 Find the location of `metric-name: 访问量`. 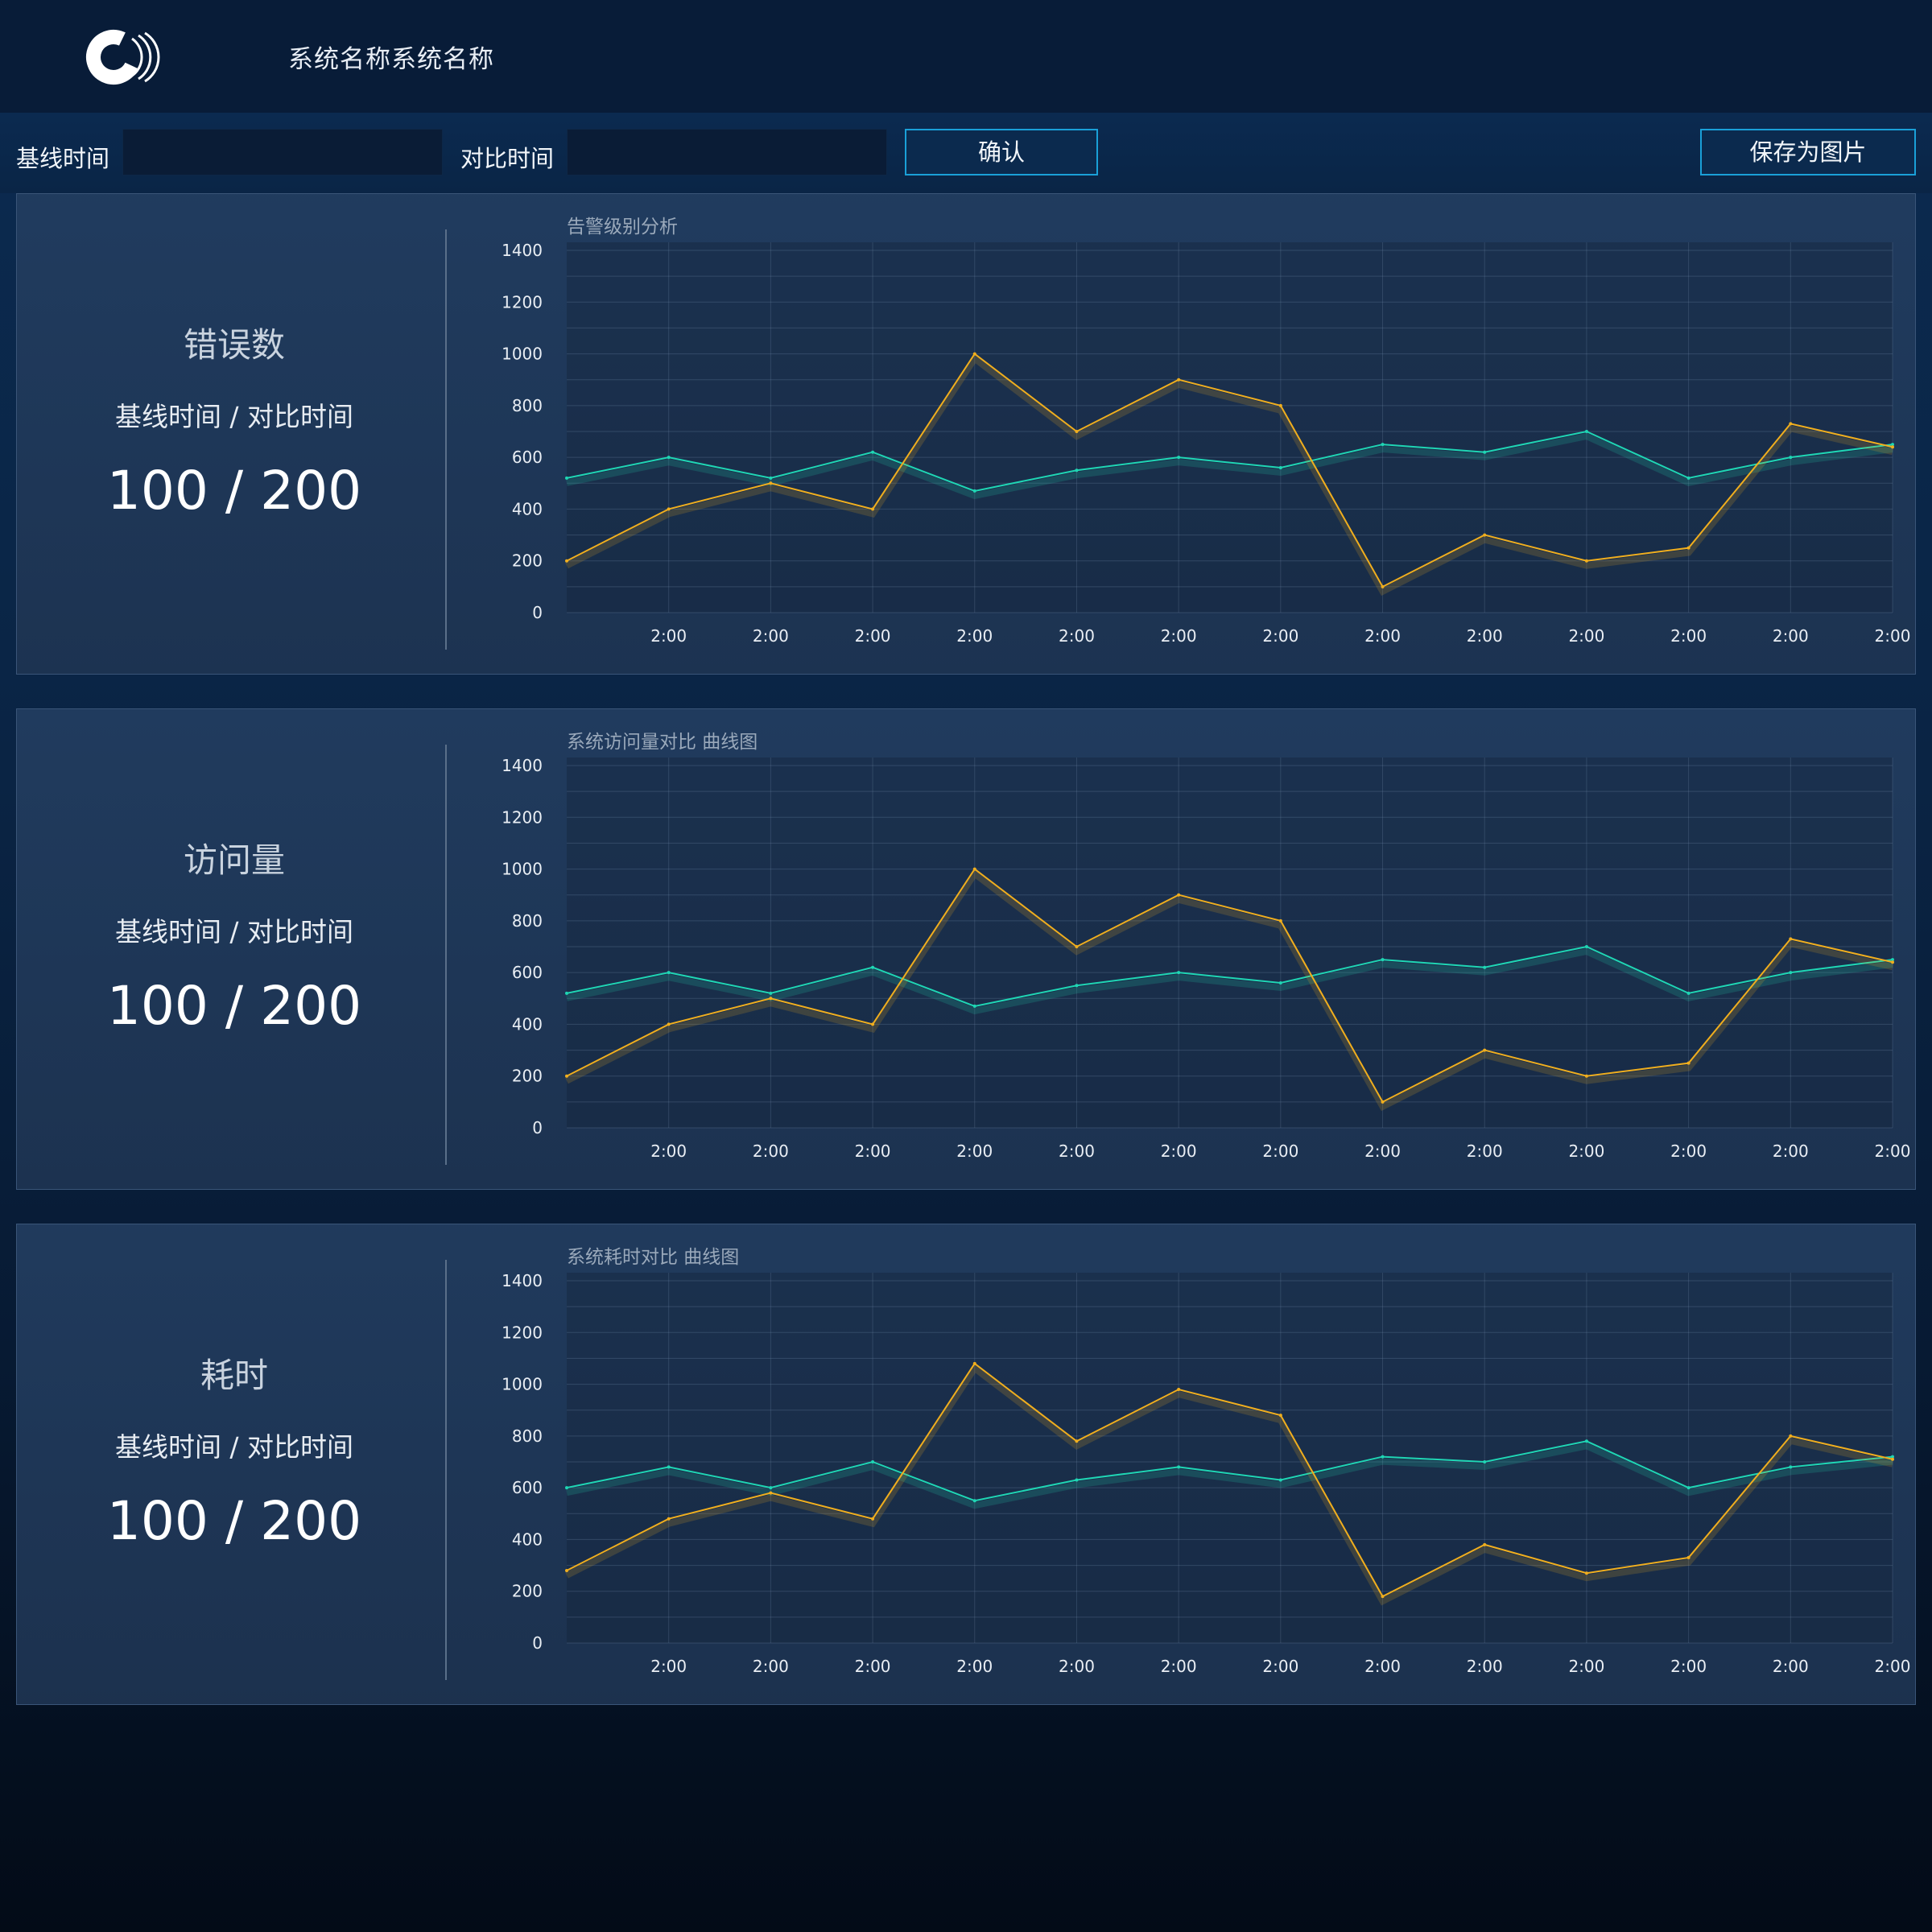

metric-name: 访问量 is located at coordinates (234, 860).